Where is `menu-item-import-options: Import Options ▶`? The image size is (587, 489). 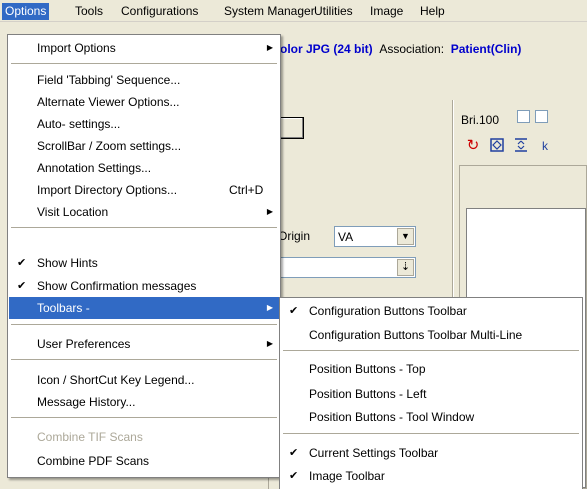 menu-item-import-options: Import Options ▶ is located at coordinates (144, 48).